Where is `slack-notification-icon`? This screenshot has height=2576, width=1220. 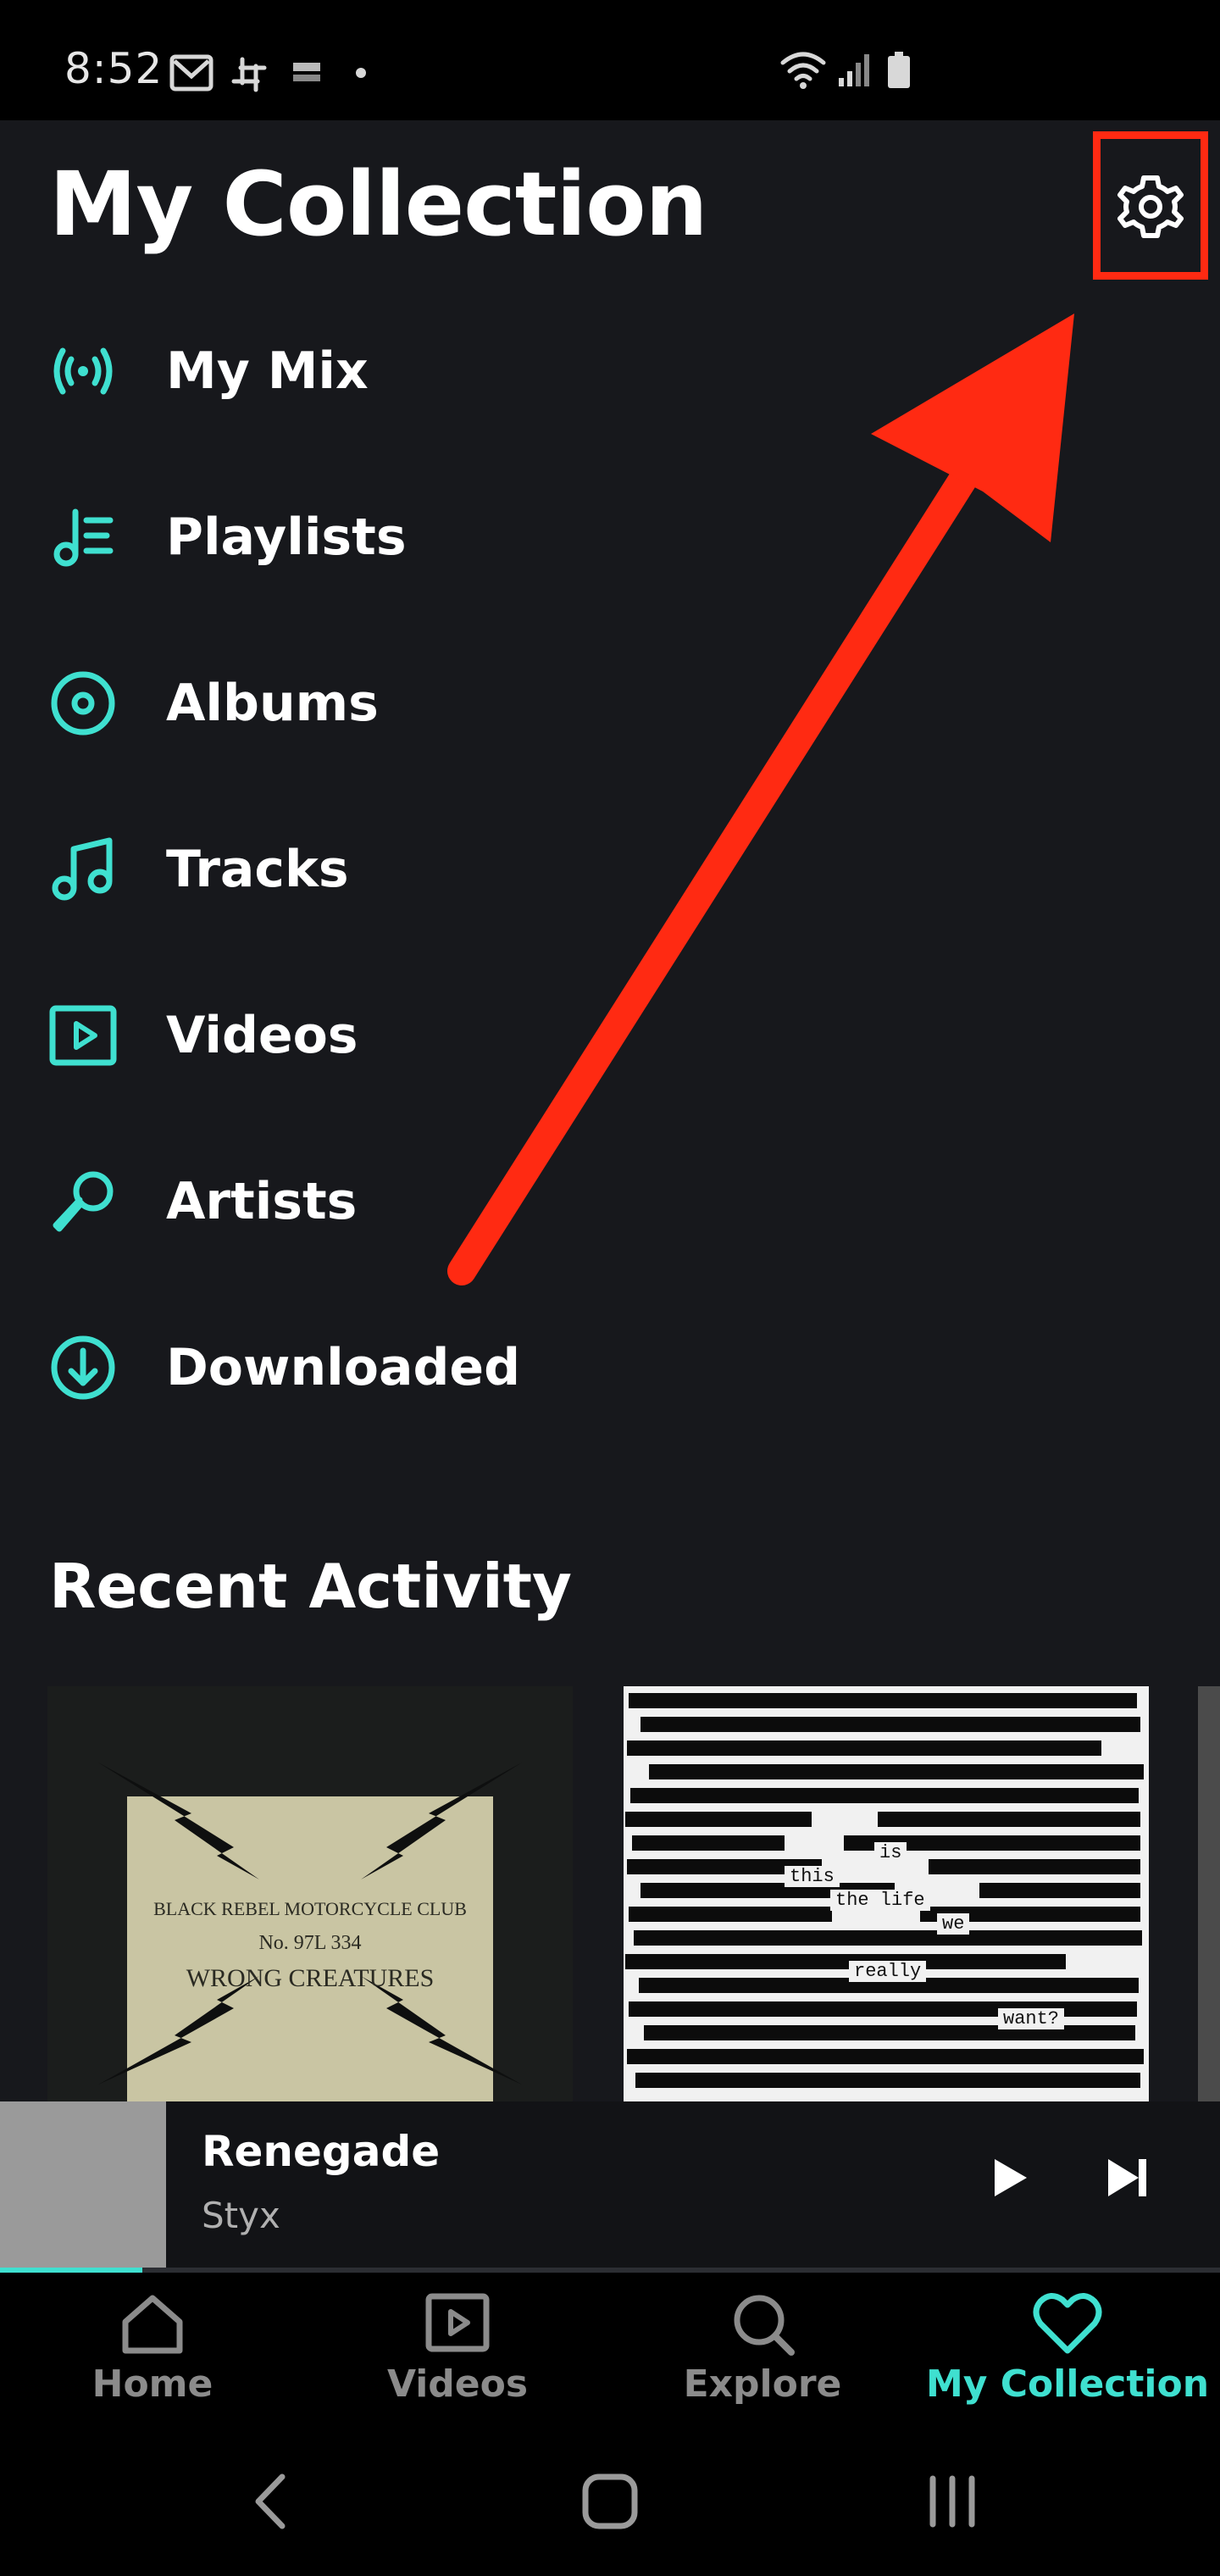 slack-notification-icon is located at coordinates (249, 74).